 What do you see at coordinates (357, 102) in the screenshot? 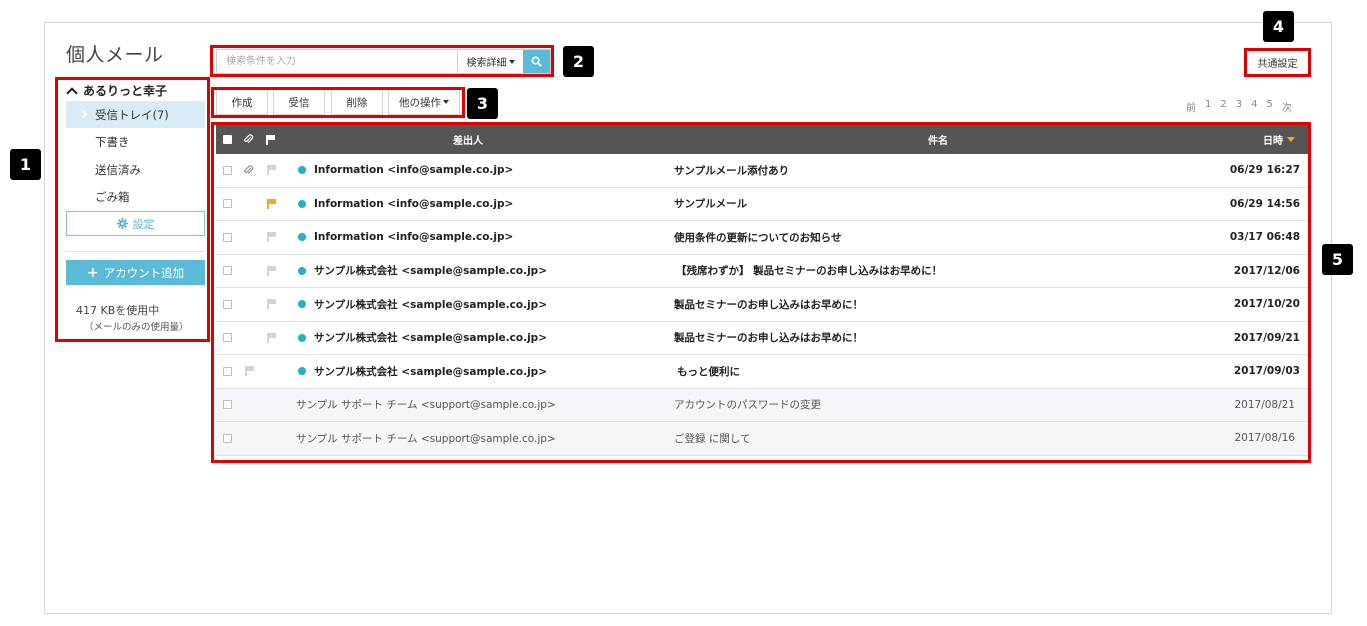
I see `delete-button: 削除` at bounding box center [357, 102].